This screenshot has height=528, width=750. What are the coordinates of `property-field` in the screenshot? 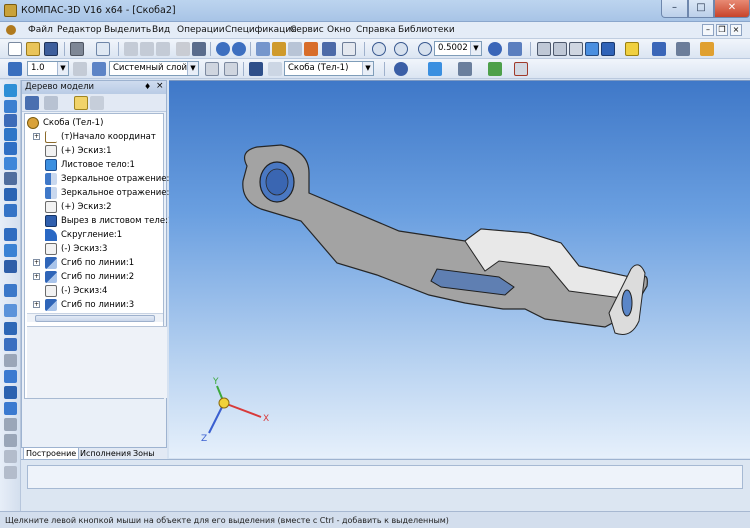 It's located at (385, 477).